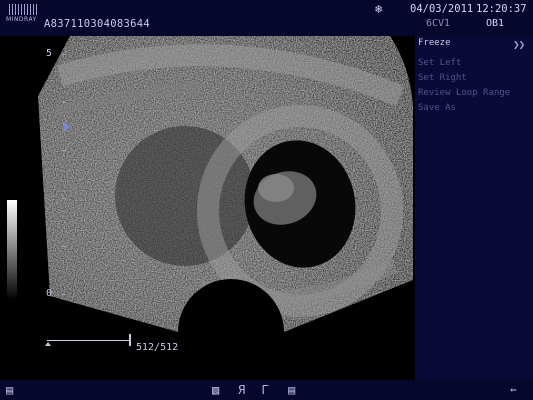 The height and width of the screenshot is (400, 533). I want to click on patient-id: A837110304083644, so click(97, 24).